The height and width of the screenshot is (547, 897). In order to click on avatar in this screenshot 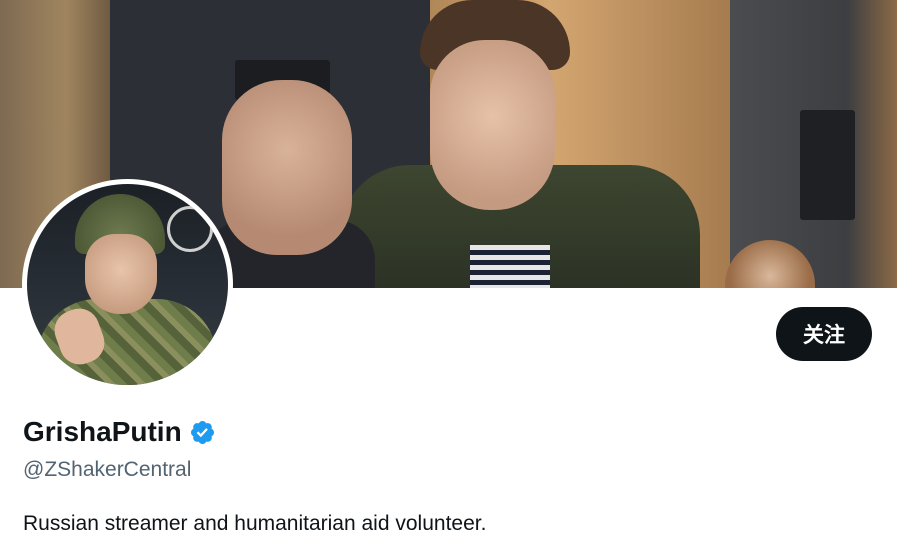, I will do `click(127, 284)`.